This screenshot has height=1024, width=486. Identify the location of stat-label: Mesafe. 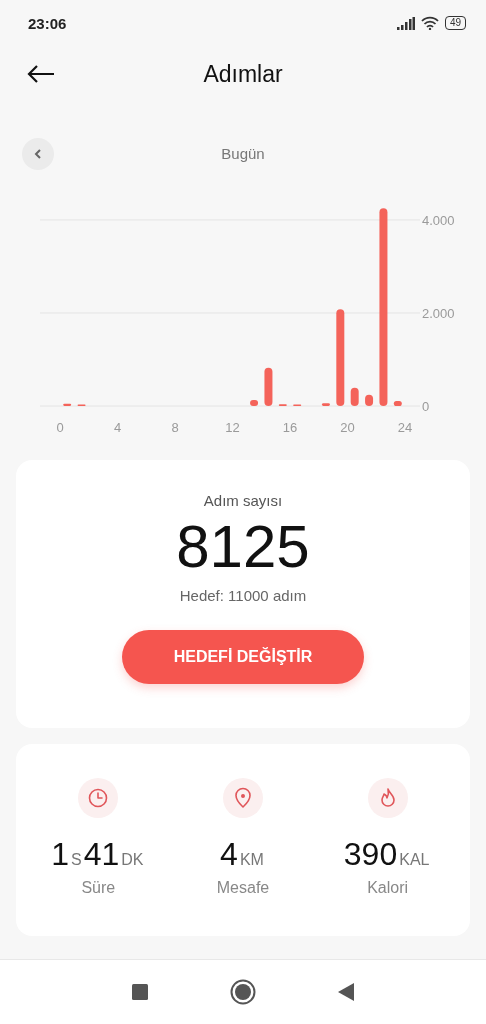
(243, 888).